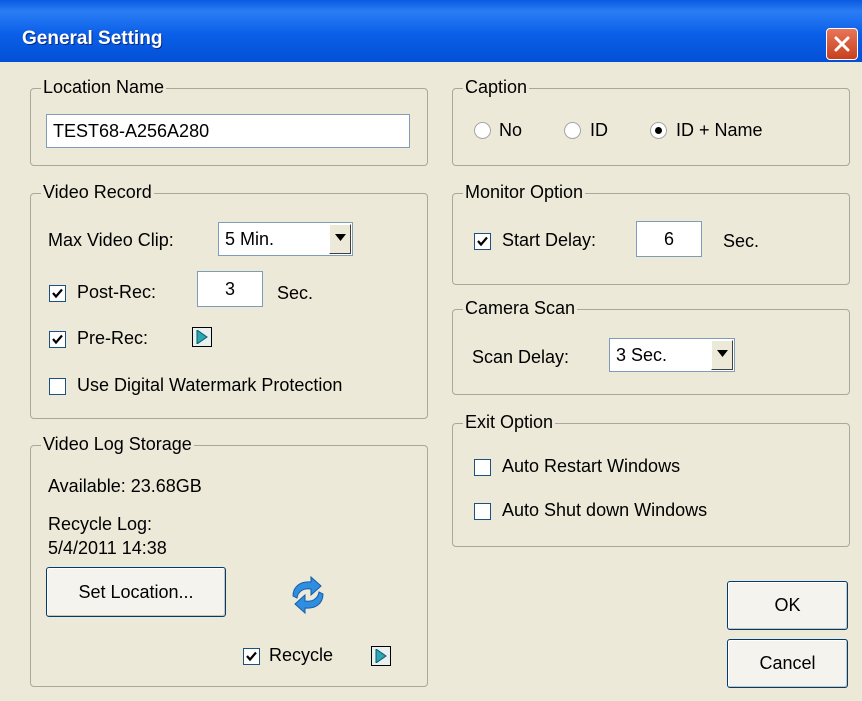 The image size is (862, 701). I want to click on monitor-option-group: Monitor Option Start Delay: 6 Sec., so click(651, 233).